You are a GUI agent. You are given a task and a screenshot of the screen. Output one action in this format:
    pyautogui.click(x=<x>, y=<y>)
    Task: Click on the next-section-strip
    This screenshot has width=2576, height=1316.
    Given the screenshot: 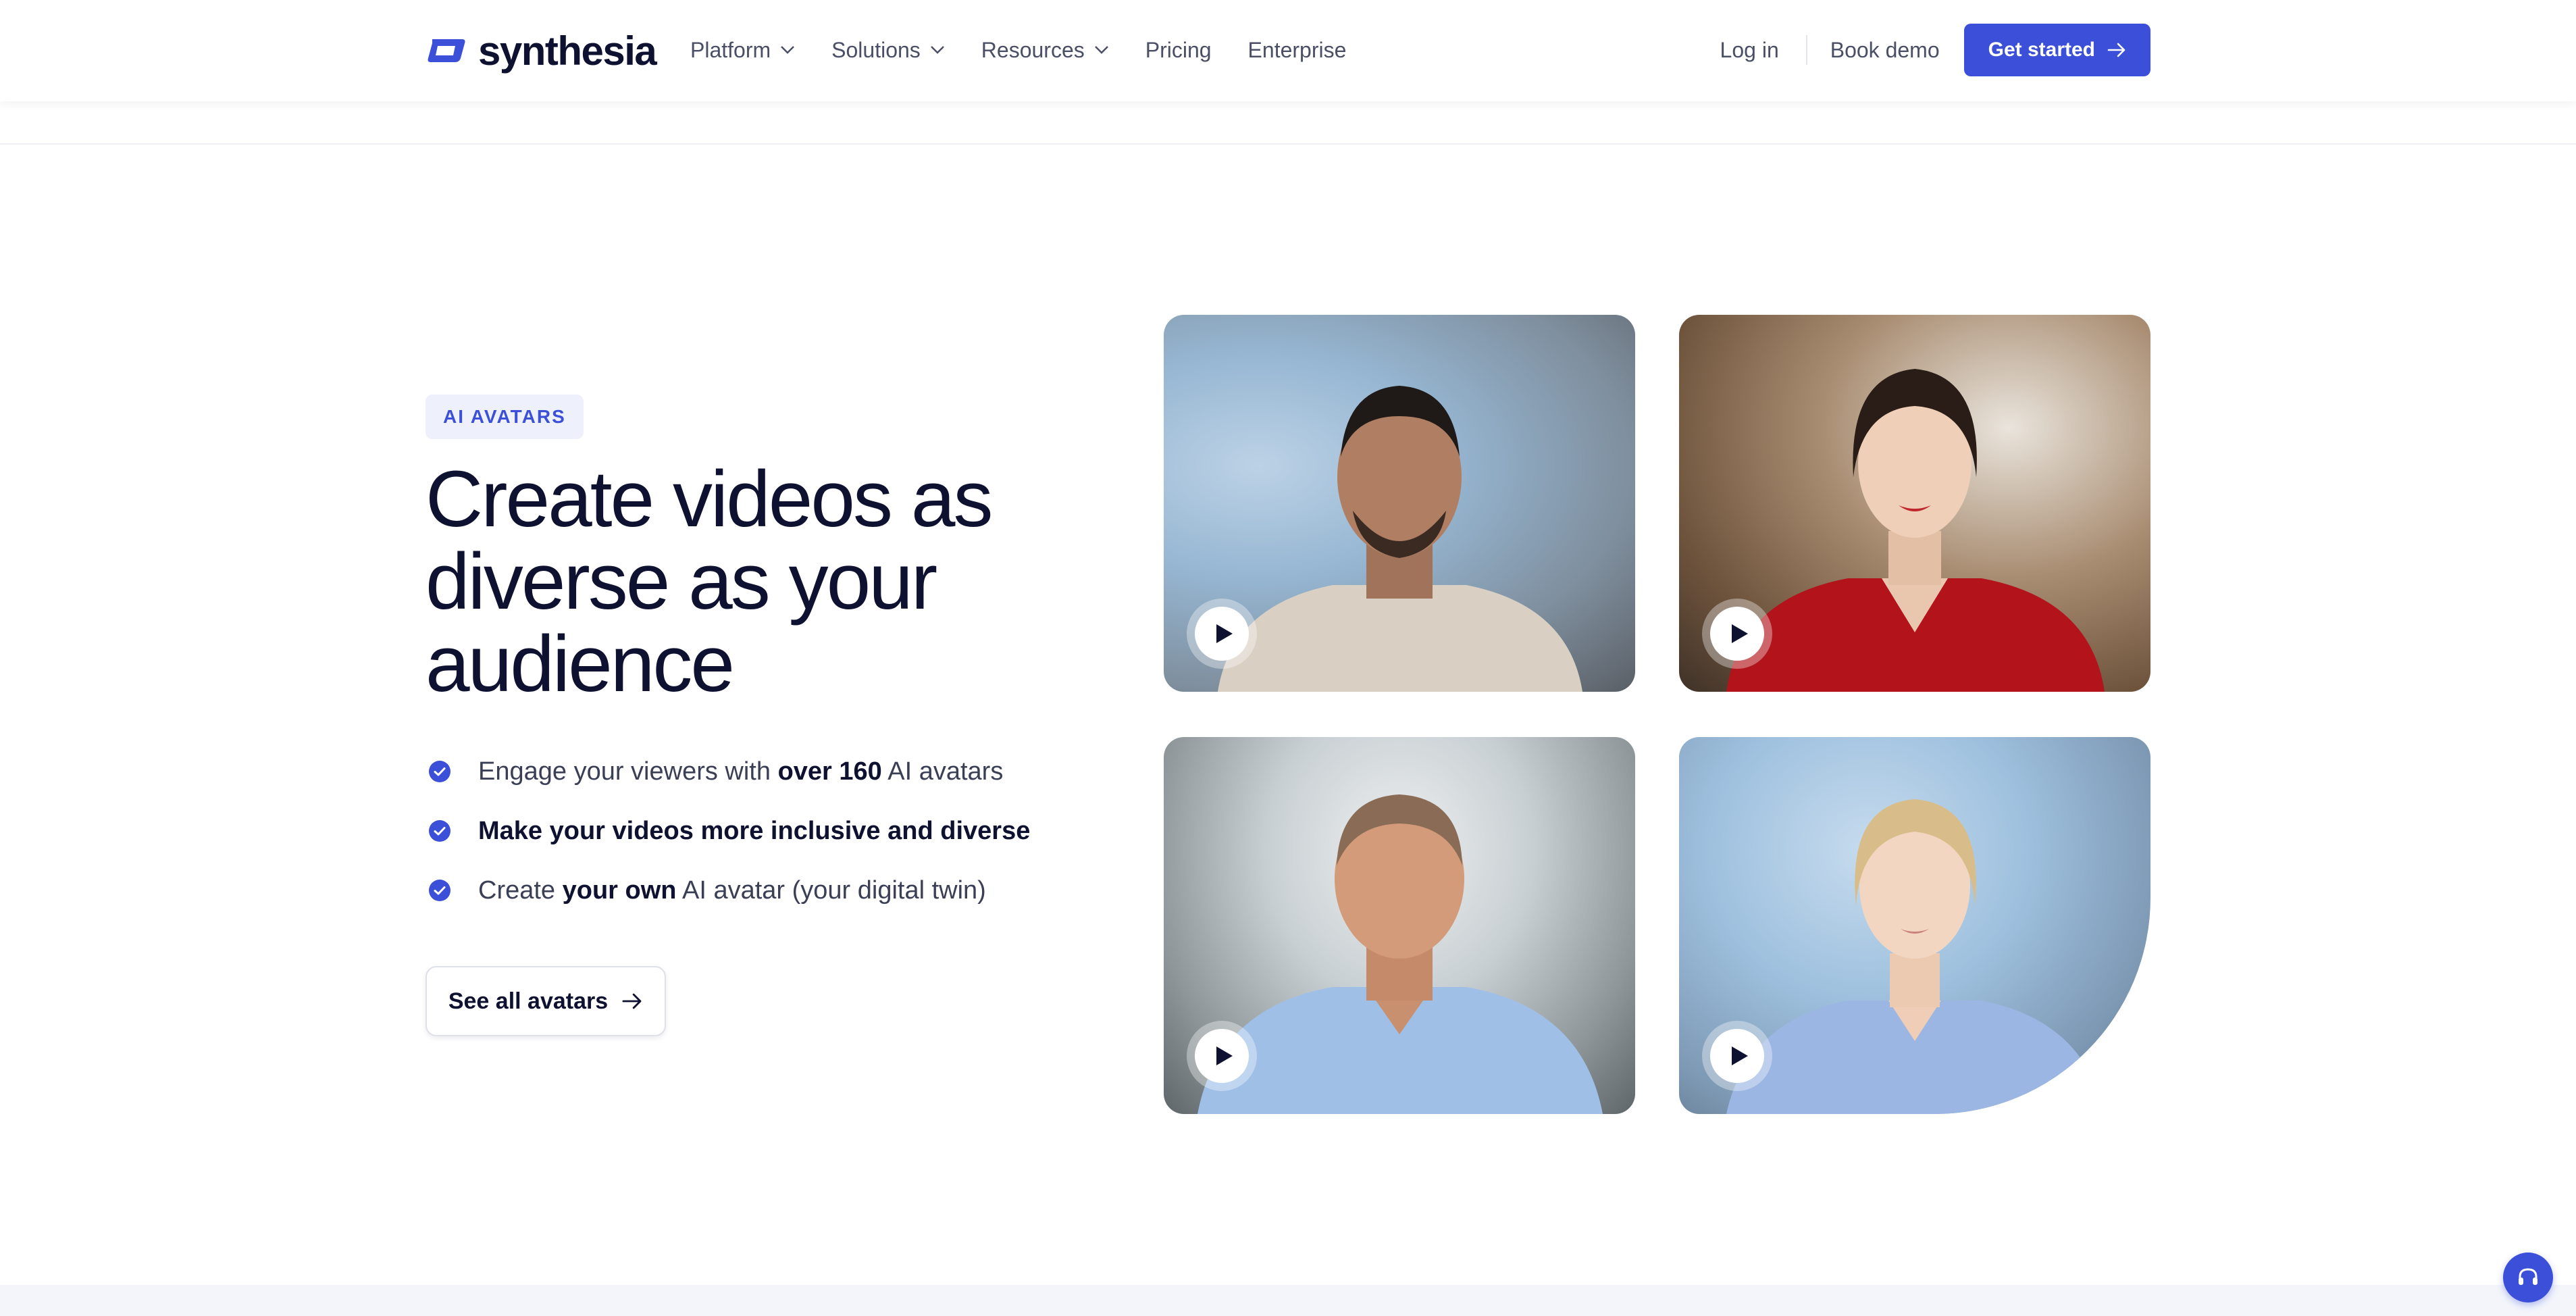 What is the action you would take?
    pyautogui.click(x=1288, y=1300)
    